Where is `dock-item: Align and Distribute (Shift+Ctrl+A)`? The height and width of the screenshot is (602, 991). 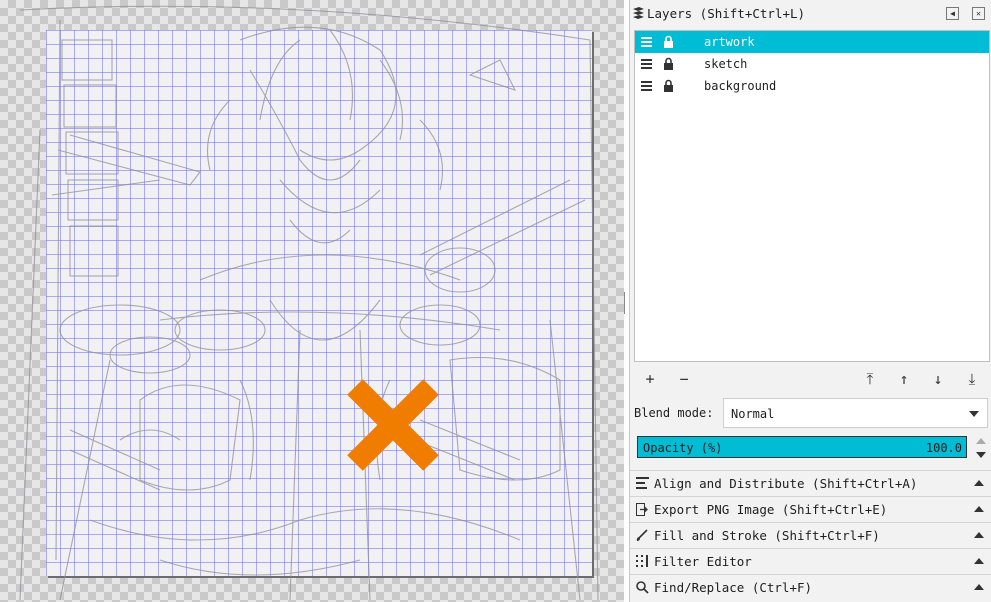 dock-item: Align and Distribute (Shift+Ctrl+A) is located at coordinates (810, 483).